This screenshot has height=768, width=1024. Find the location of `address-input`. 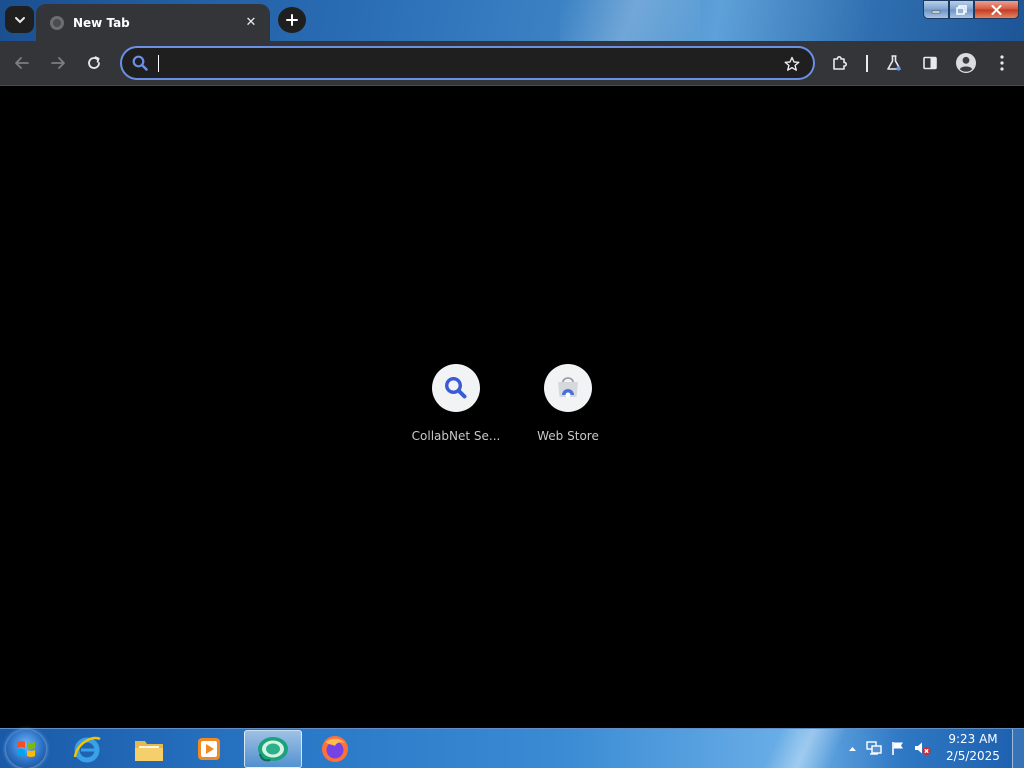

address-input is located at coordinates (461, 63).